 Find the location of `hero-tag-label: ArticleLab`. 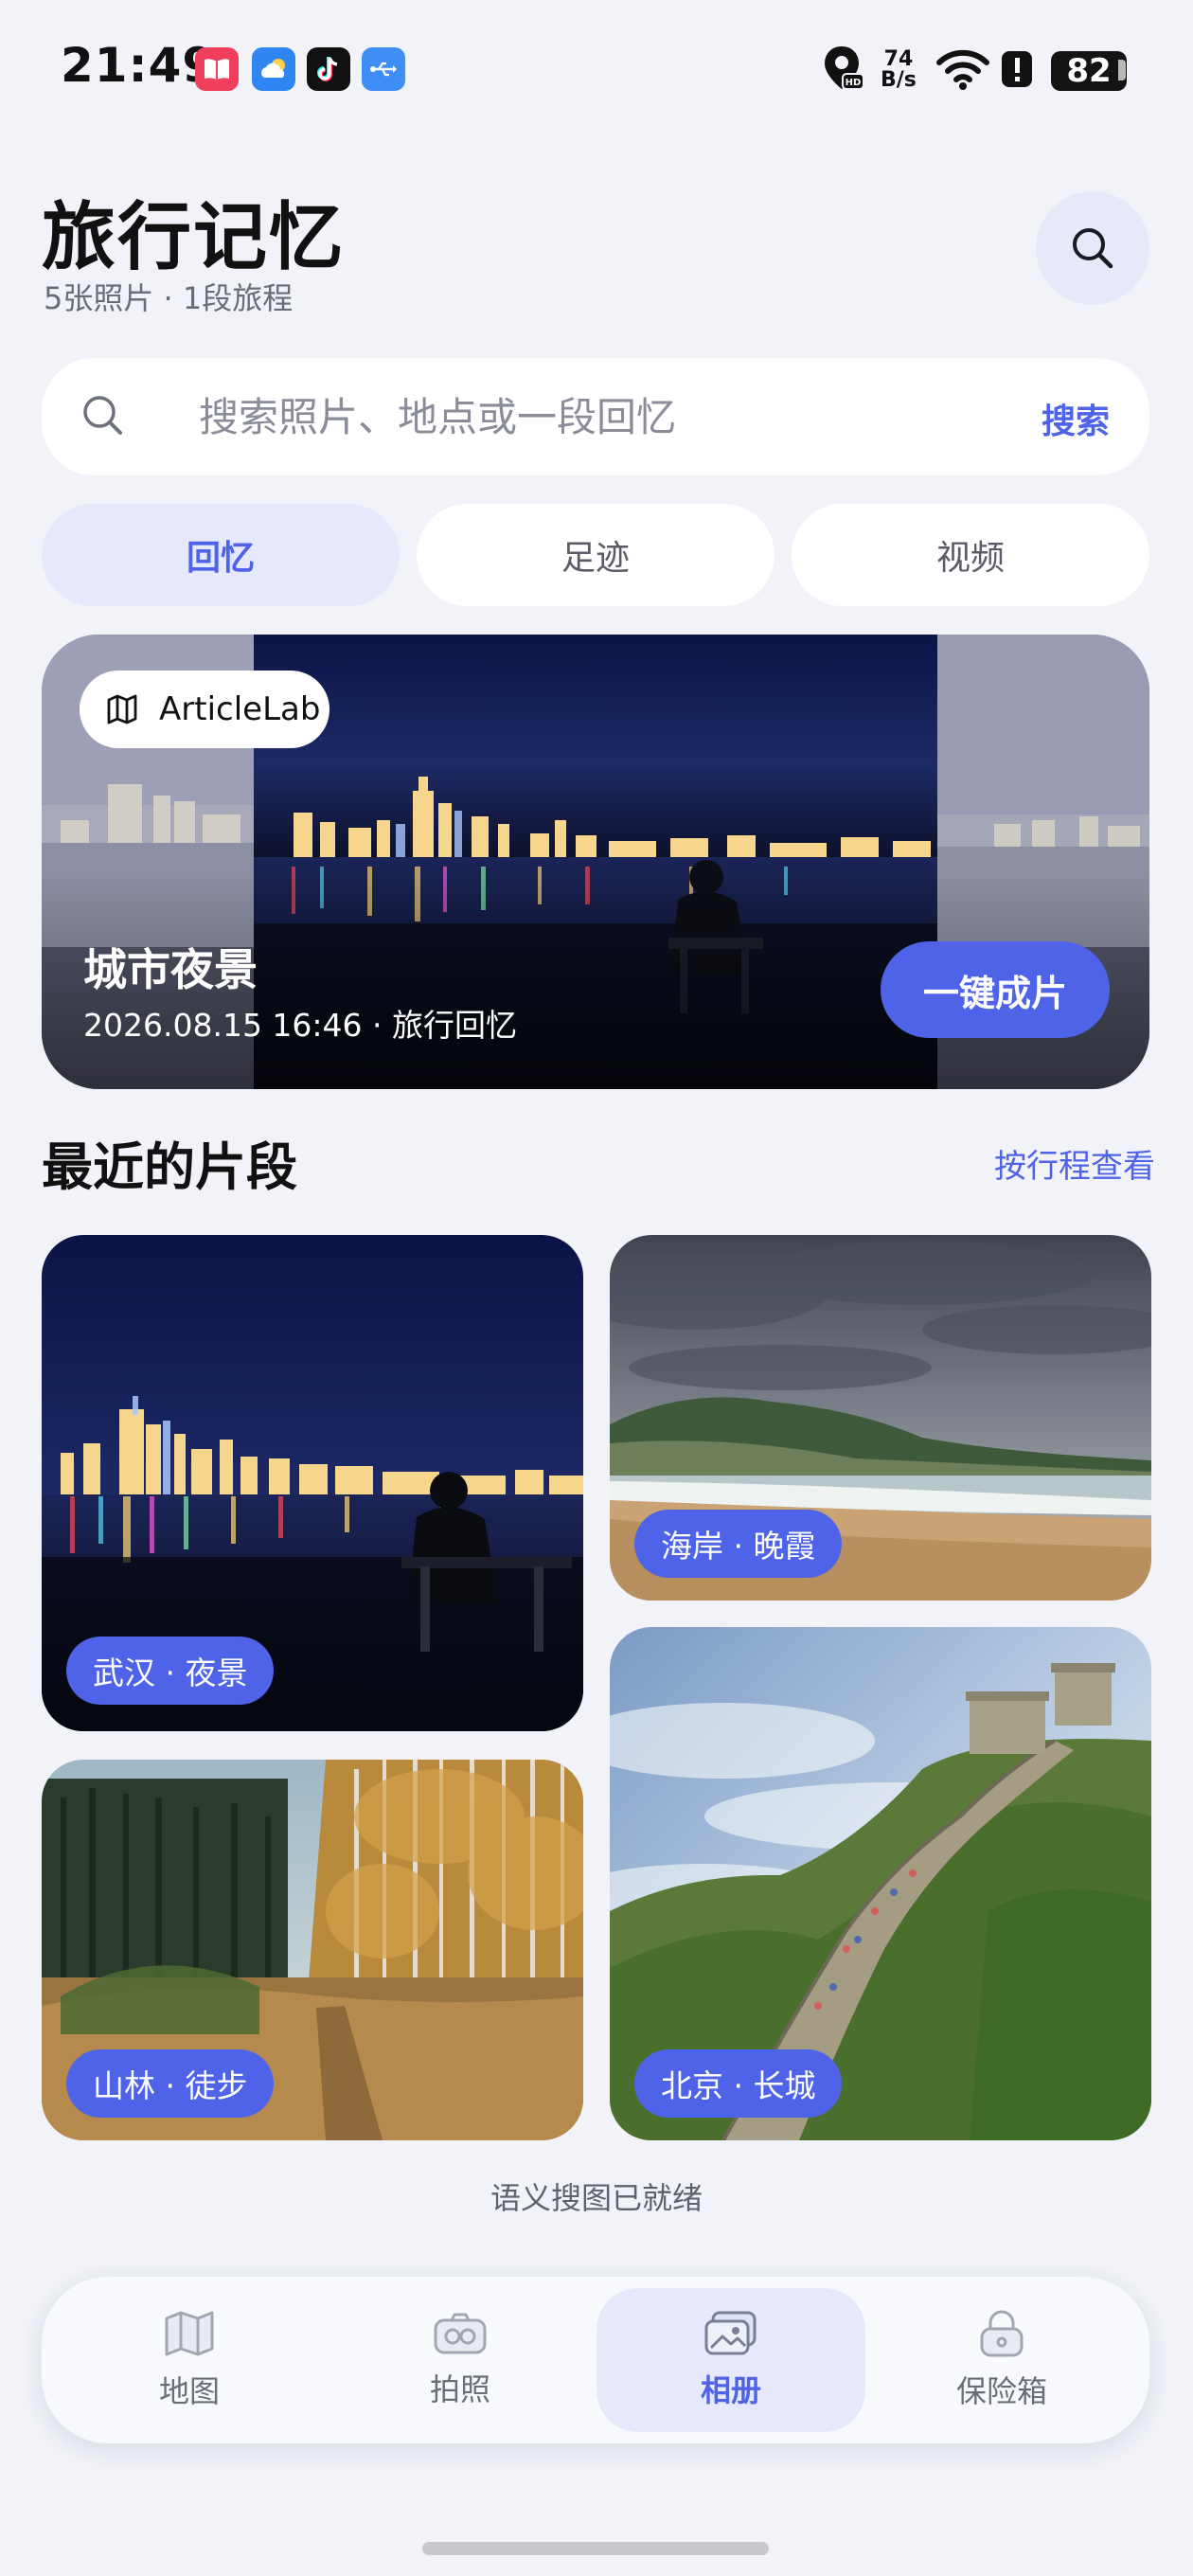

hero-tag-label: ArticleLab is located at coordinates (240, 709).